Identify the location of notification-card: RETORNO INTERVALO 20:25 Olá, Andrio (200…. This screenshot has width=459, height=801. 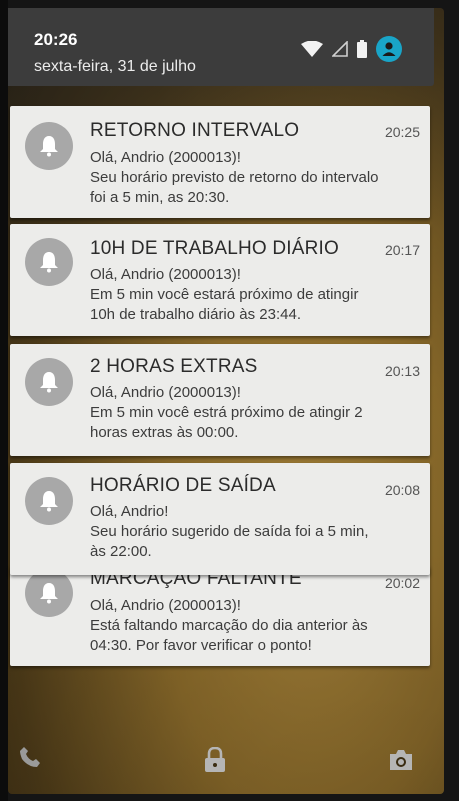
(220, 162).